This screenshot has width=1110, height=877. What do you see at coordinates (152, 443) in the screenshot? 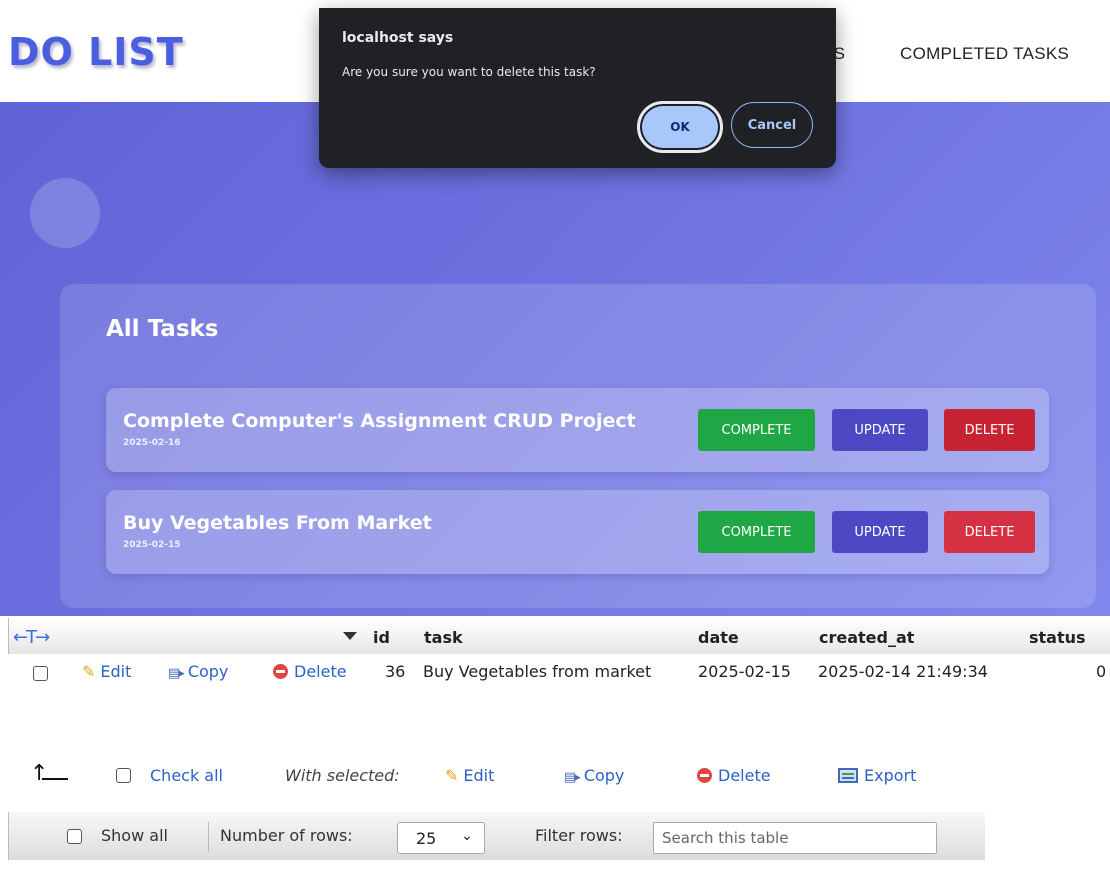
I see `task-date: 2025-02-16` at bounding box center [152, 443].